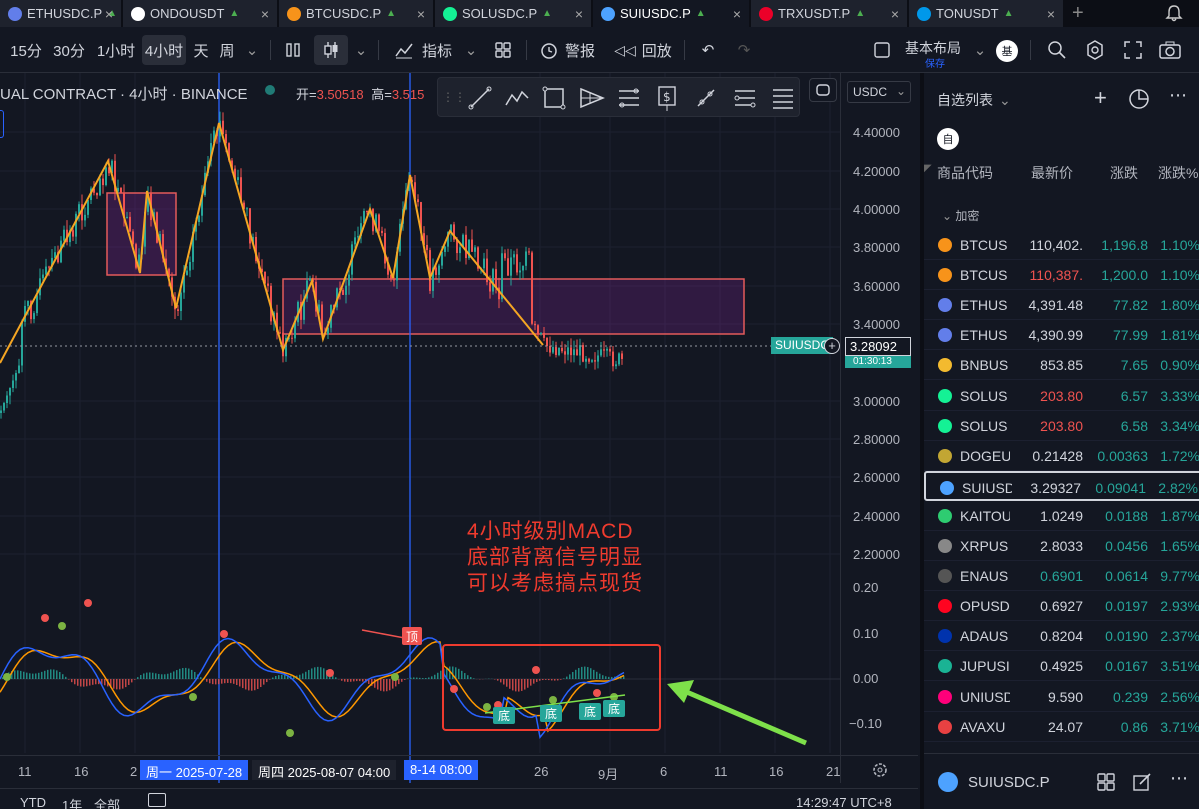 The image size is (1199, 809). What do you see at coordinates (1061, 335) in the screenshot?
I see `watchlist-row: ETHUS 4,390.99 77.99 1.81%` at bounding box center [1061, 335].